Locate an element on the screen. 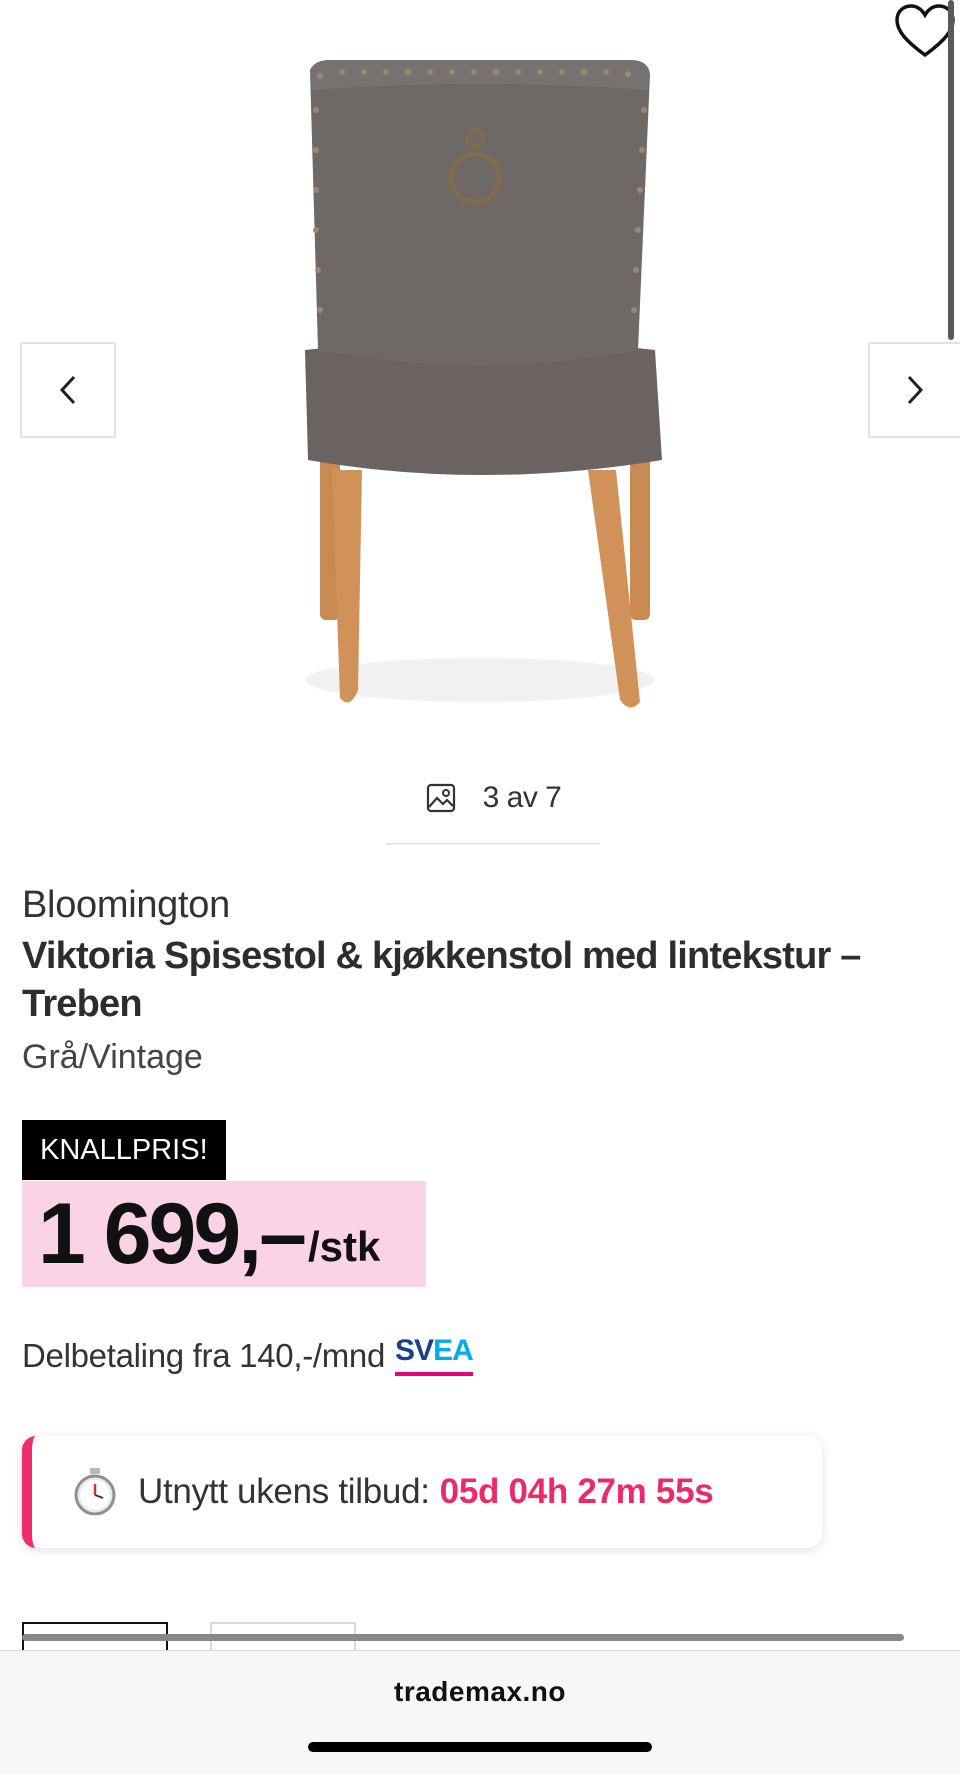 The image size is (960, 1774). countdown-label: Utnytt ukens tilbud: is located at coordinates (284, 1491).